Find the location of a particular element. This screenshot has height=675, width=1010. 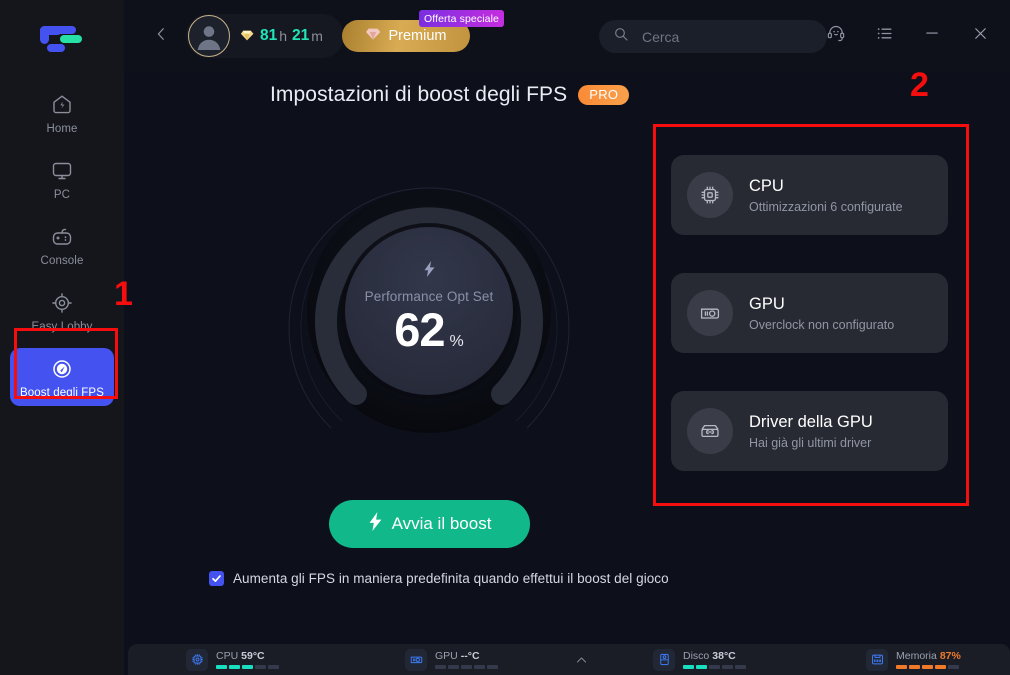

status-name: Memoria is located at coordinates (916, 656).